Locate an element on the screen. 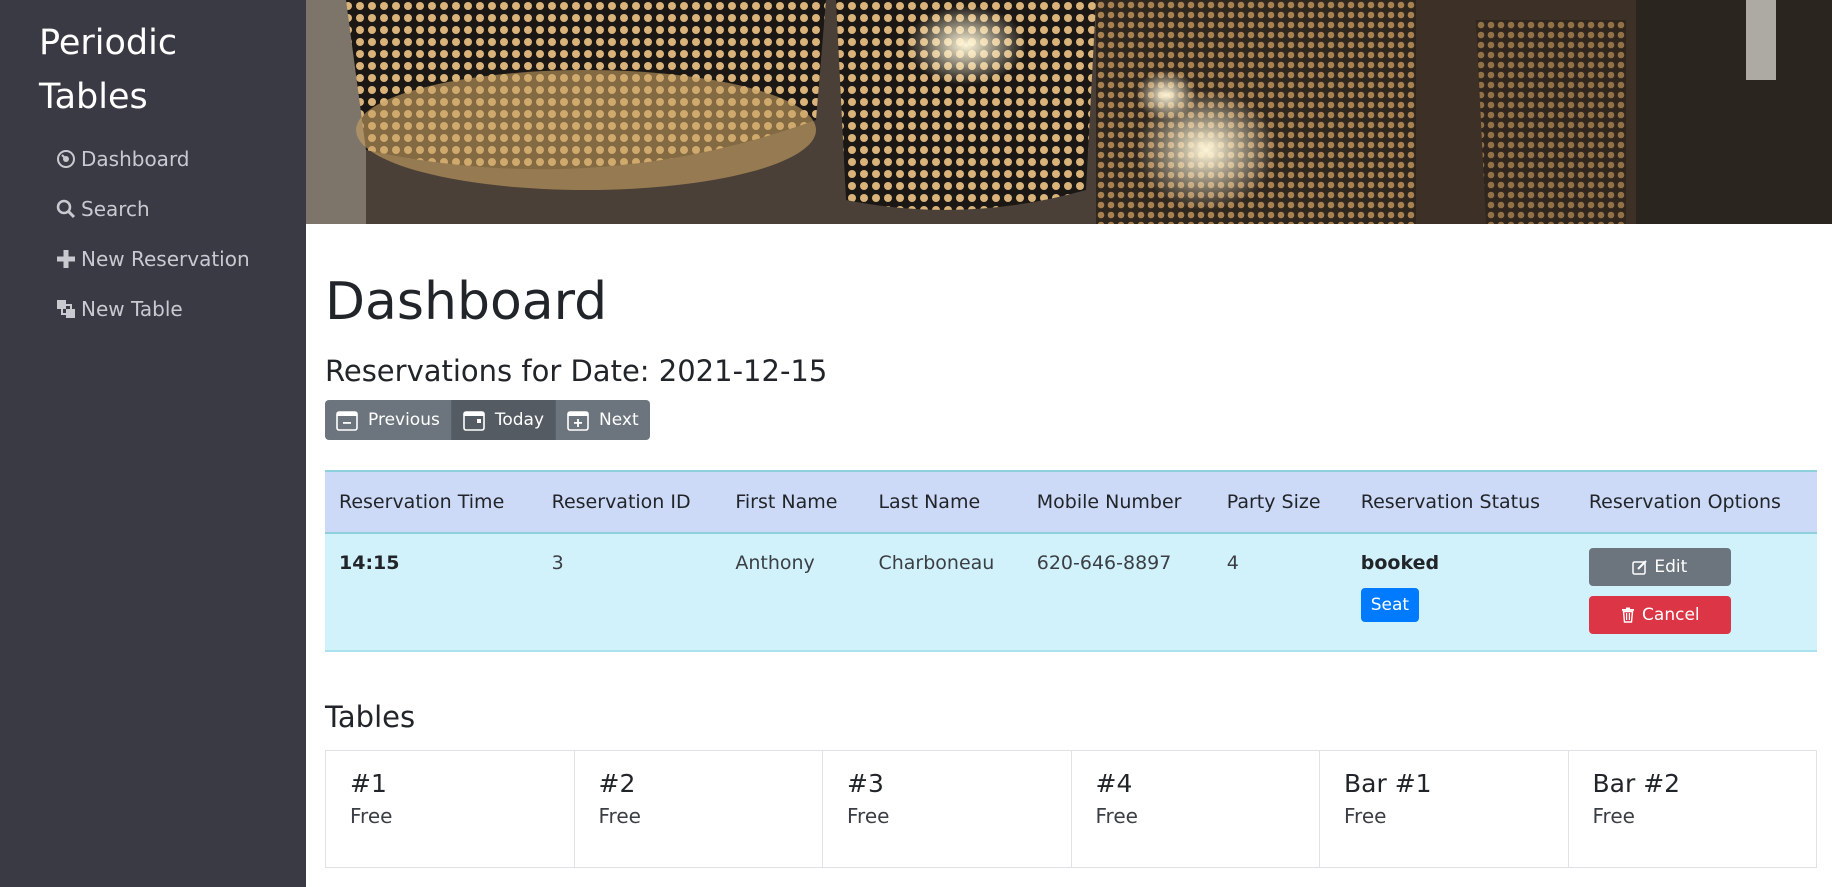  dashboard-icon is located at coordinates (66, 159).